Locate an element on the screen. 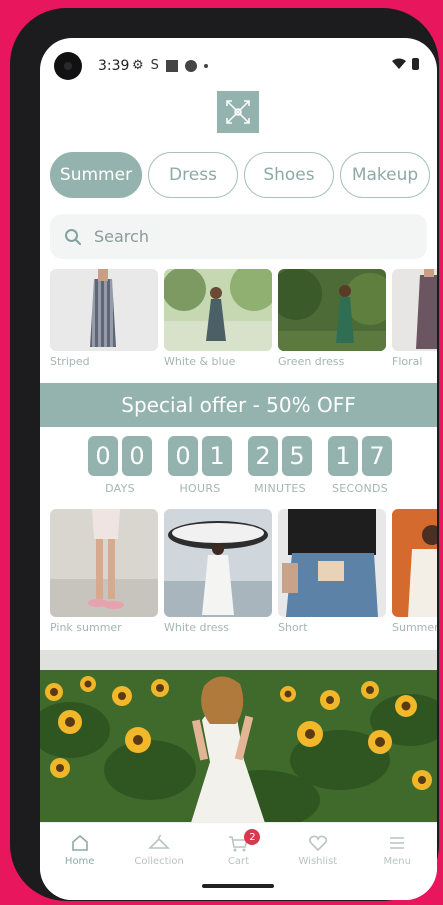 The height and width of the screenshot is (905, 443). nav-wishlist: Wishlist is located at coordinates (318, 866).